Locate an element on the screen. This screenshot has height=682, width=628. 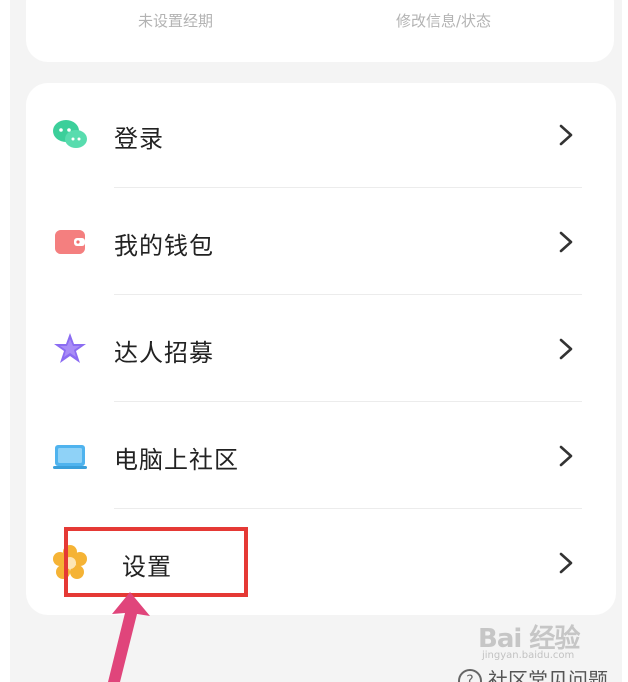
star-icon is located at coordinates (70, 348).